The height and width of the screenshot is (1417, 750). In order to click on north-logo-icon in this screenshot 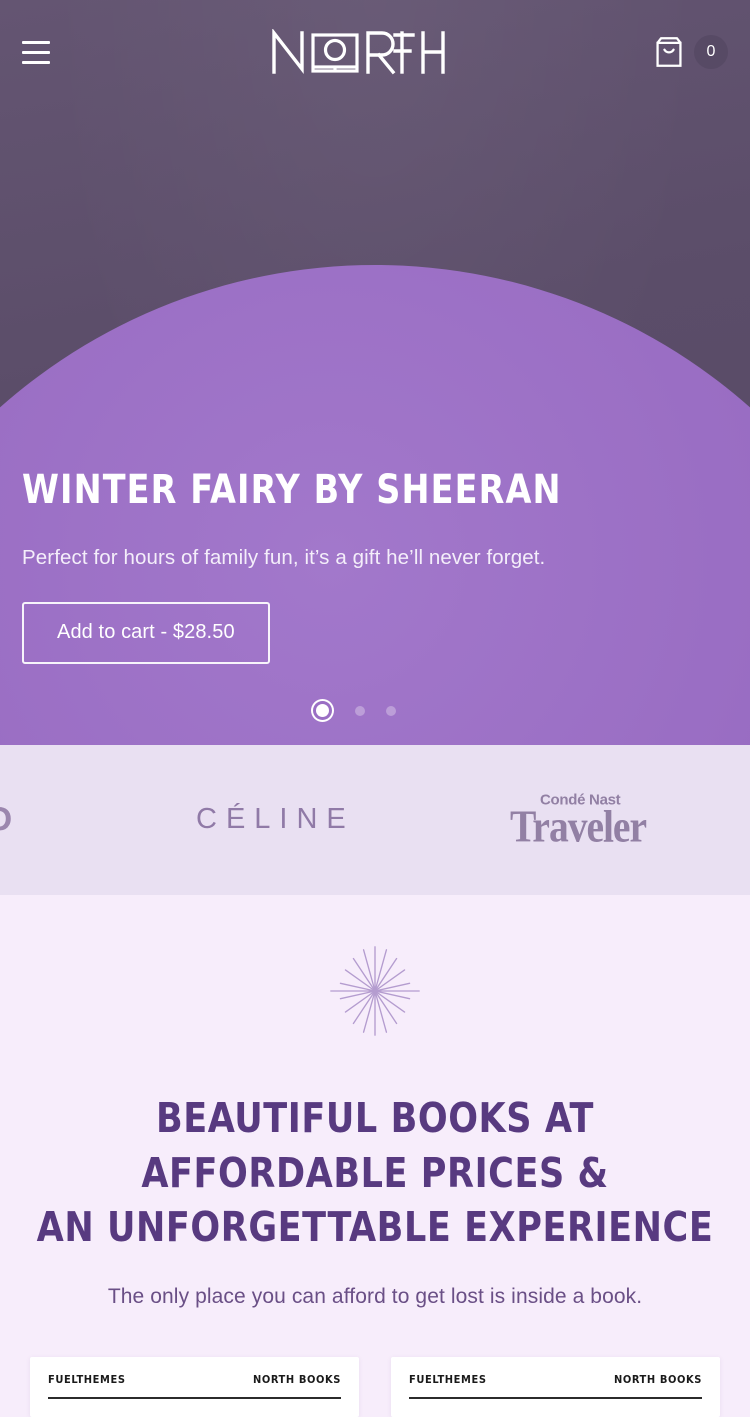, I will do `click(358, 52)`.